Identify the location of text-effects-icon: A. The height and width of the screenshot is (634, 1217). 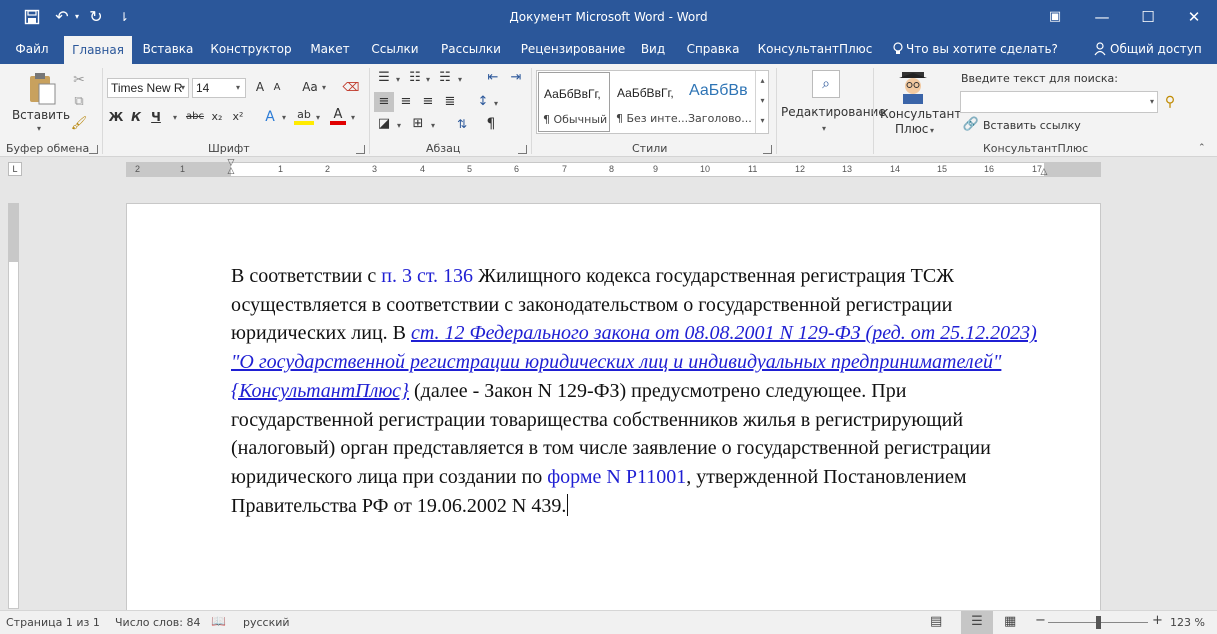
(270, 117).